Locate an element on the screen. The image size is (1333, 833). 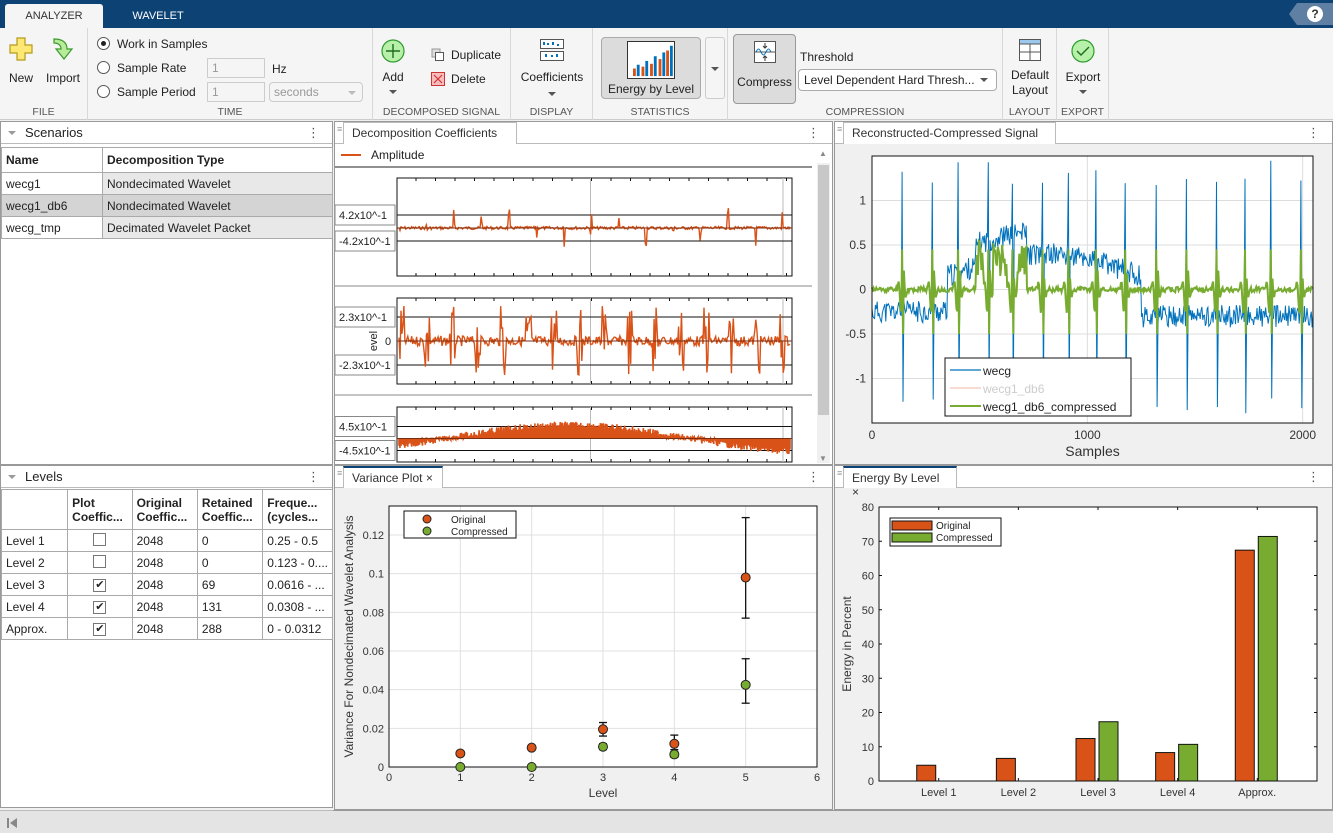
threshold-label: Threshold is located at coordinates (827, 57).